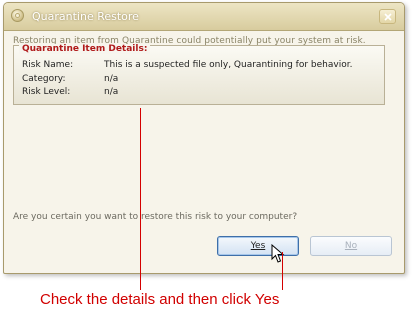  What do you see at coordinates (351, 246) in the screenshot?
I see `no-button: No` at bounding box center [351, 246].